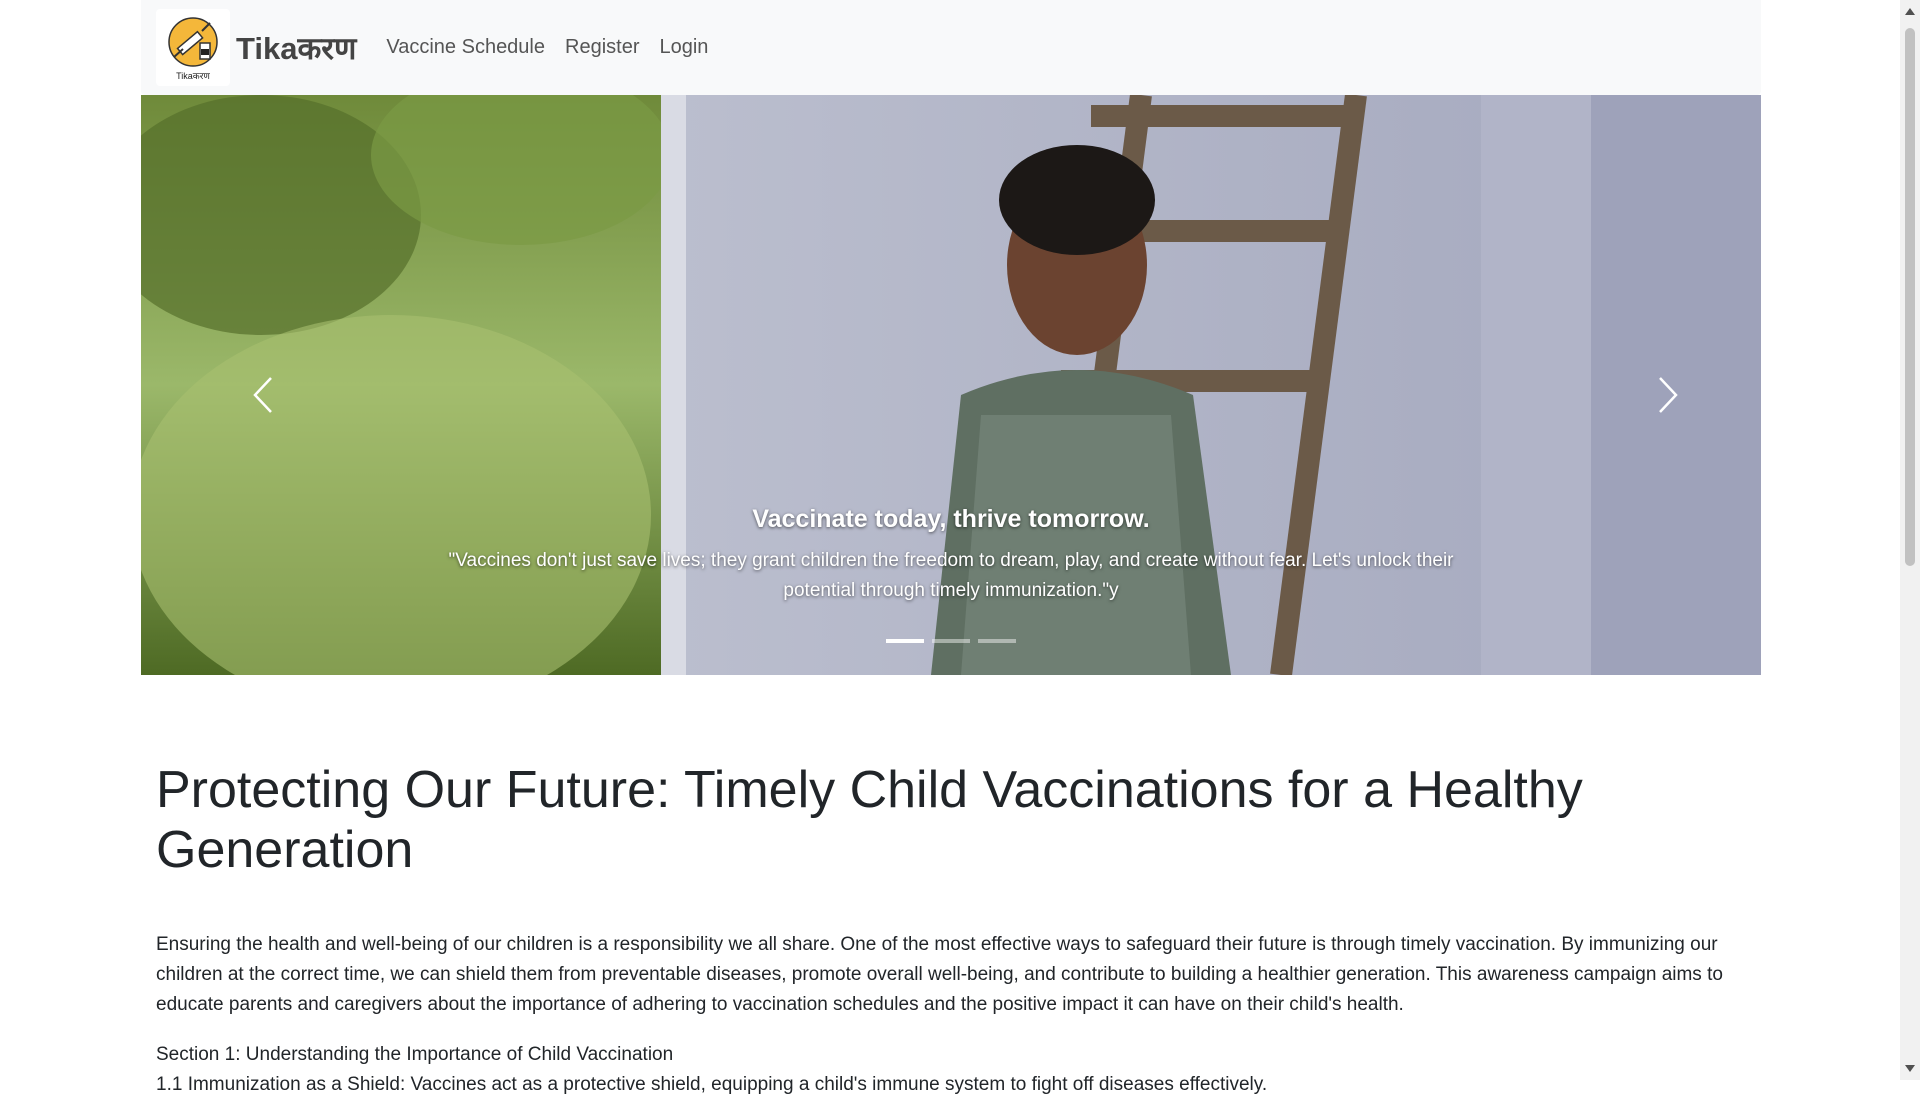 The image size is (1920, 1100). Describe the element at coordinates (1910, 297) in the screenshot. I see `scroll-thumb` at that location.